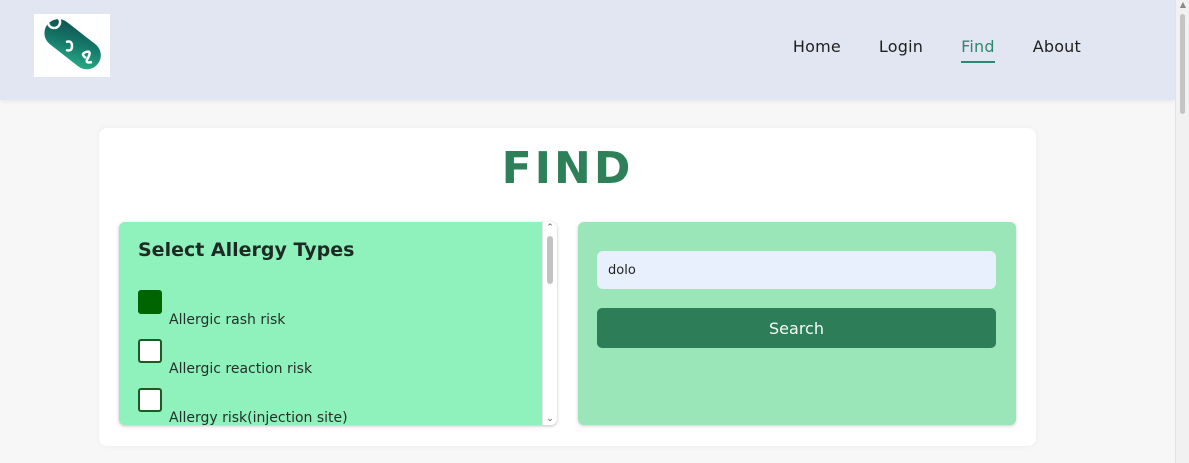 Image resolution: width=1189 pixels, height=463 pixels. I want to click on scroll-up-arrow-icon: ▲, so click(1183, 5).